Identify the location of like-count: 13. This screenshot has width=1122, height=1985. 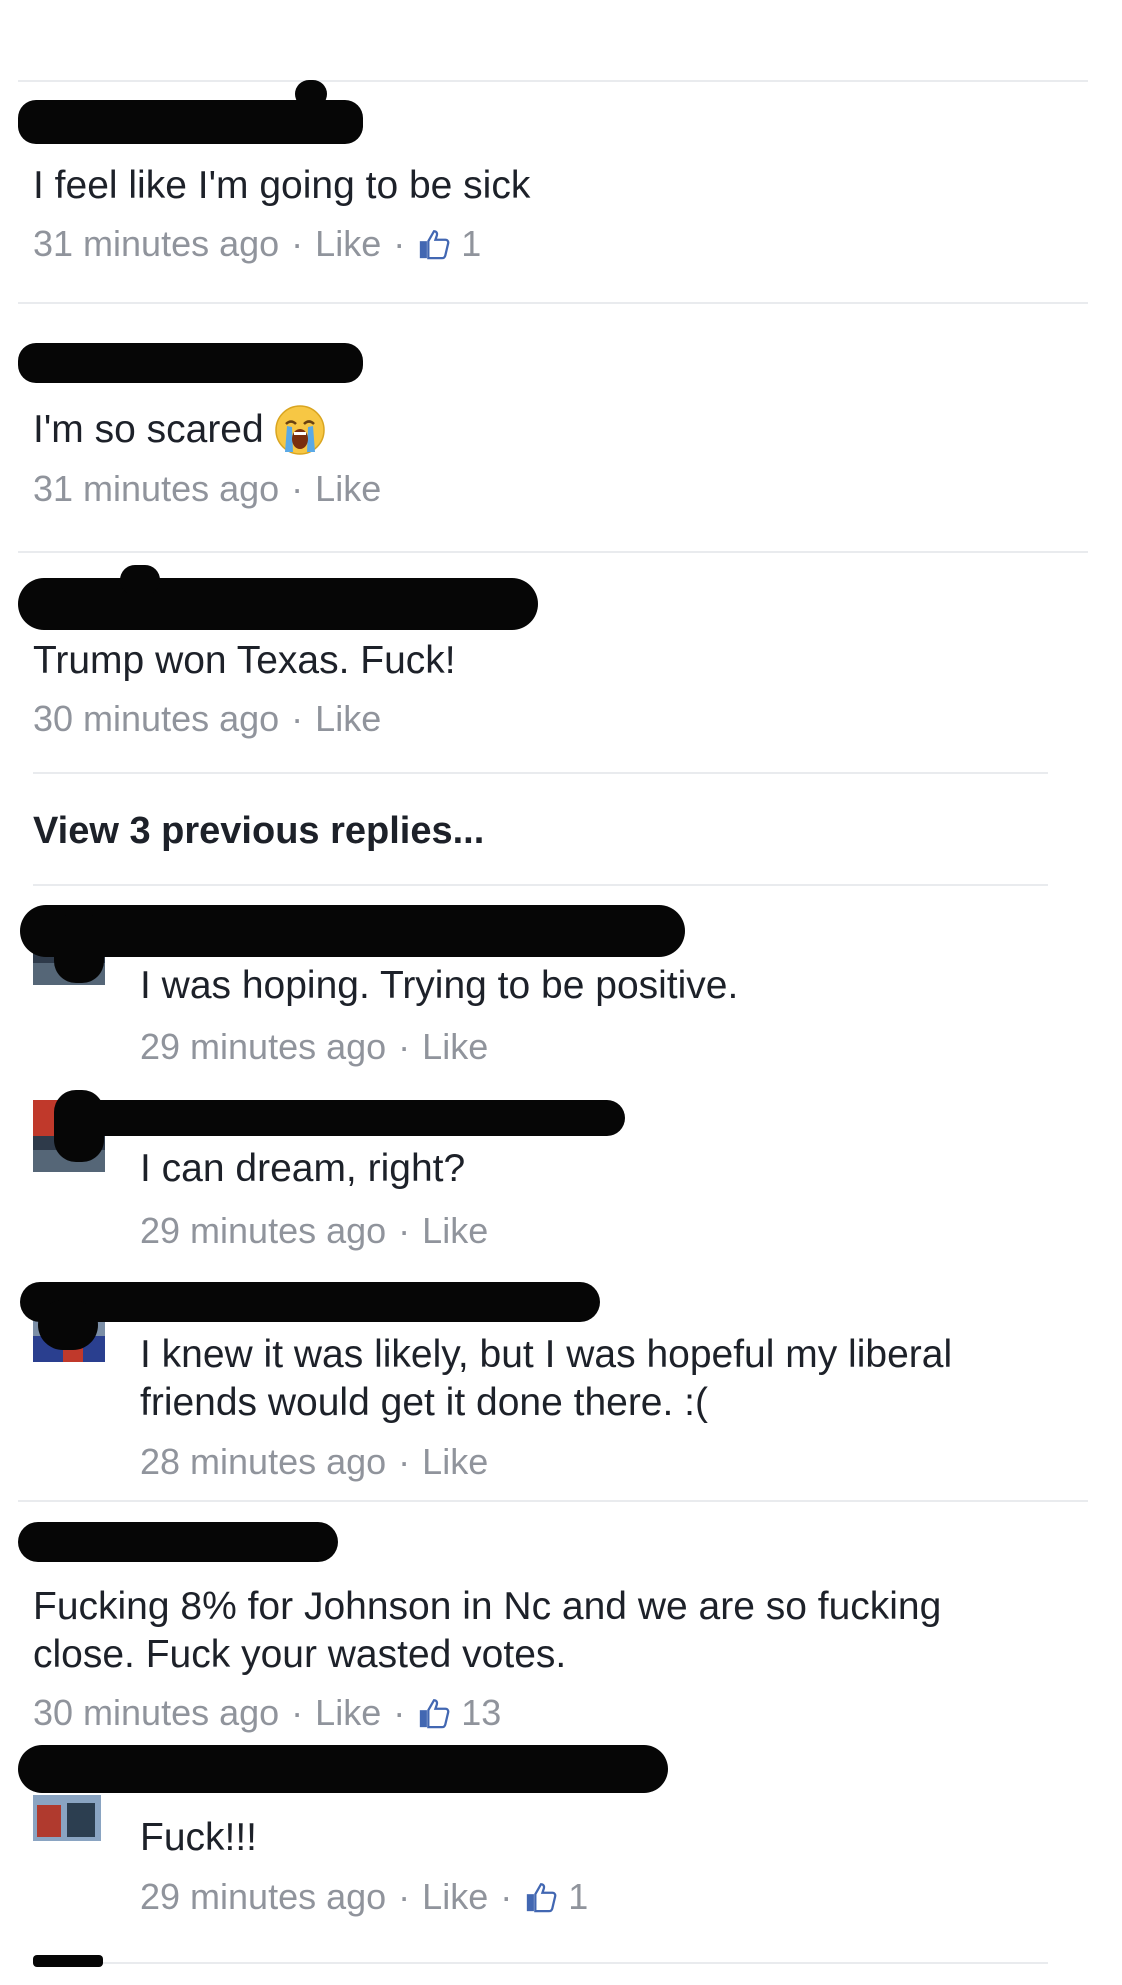
(481, 1712).